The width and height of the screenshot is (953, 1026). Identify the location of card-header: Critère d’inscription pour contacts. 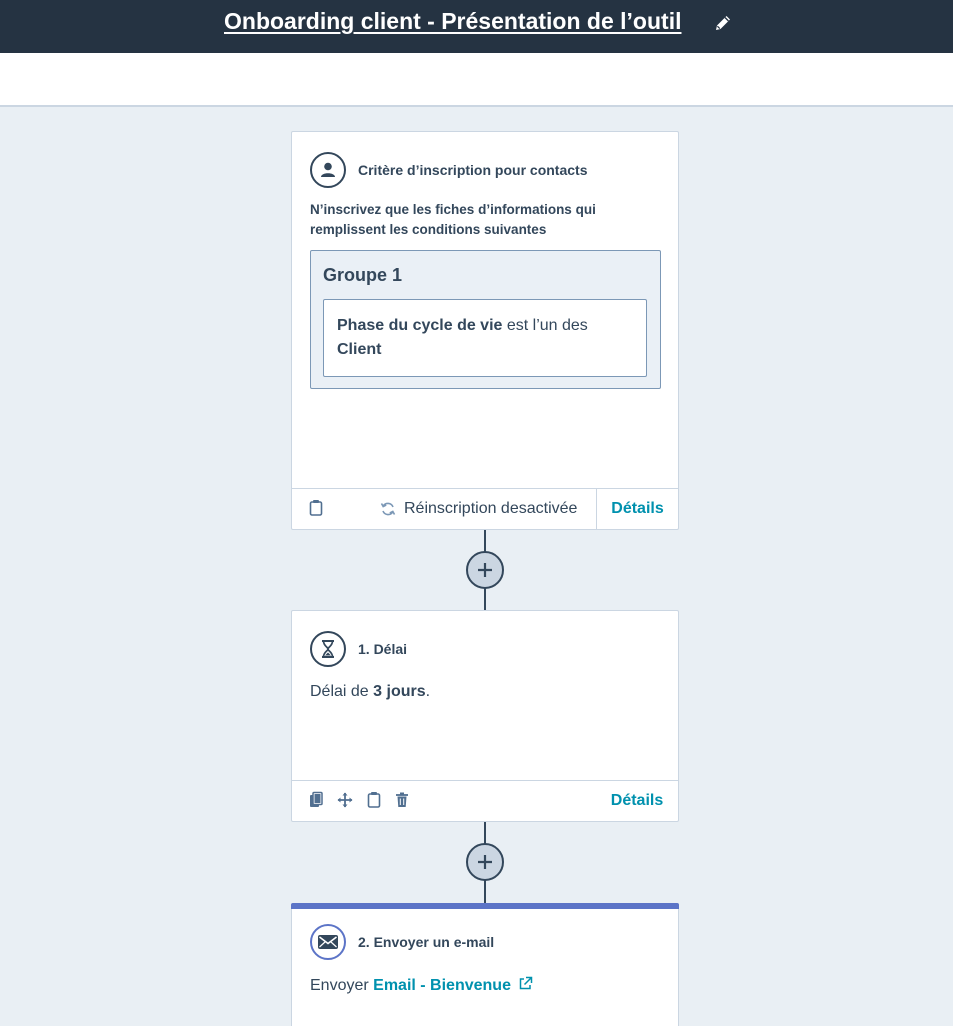
(448, 170).